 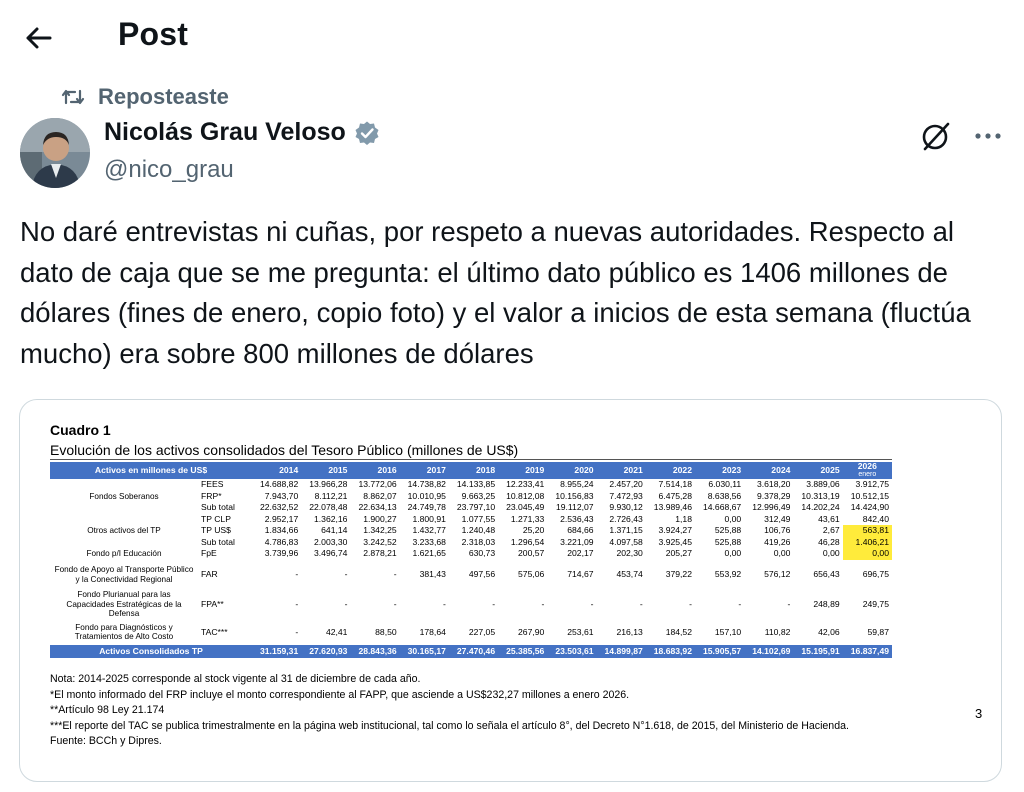 What do you see at coordinates (424, 470) in the screenshot?
I see `year-header: 2017` at bounding box center [424, 470].